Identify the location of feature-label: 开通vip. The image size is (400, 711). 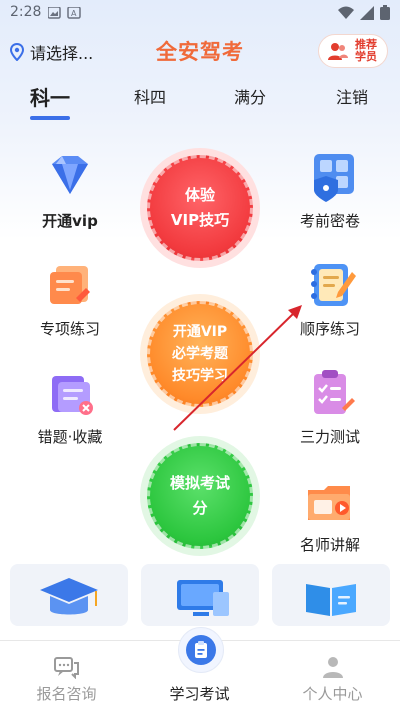
(70, 221).